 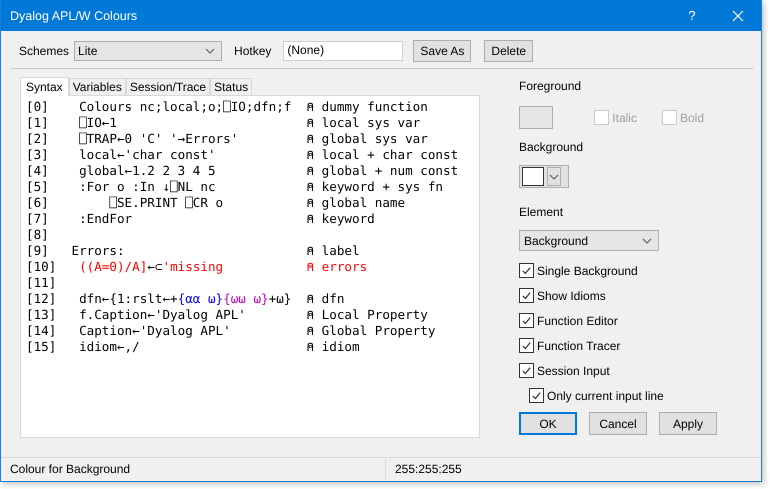 What do you see at coordinates (231, 86) in the screenshot?
I see `tab: Status` at bounding box center [231, 86].